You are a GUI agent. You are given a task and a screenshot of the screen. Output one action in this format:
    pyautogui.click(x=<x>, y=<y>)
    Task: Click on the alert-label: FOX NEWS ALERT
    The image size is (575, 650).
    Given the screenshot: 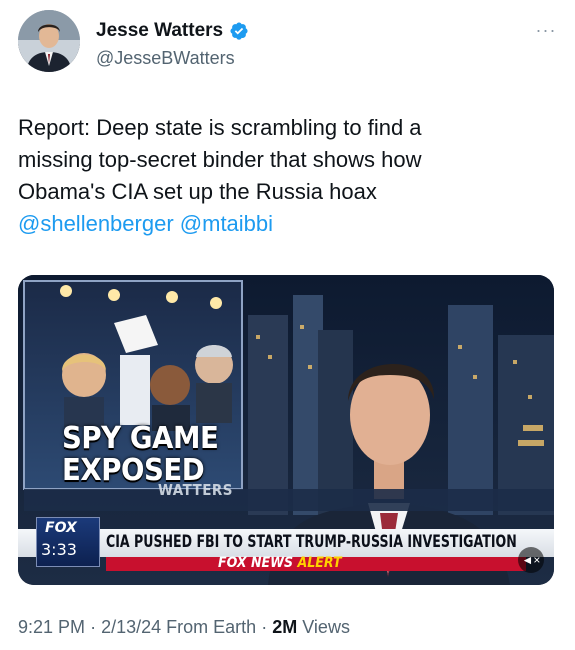 What is the action you would take?
    pyautogui.click(x=280, y=563)
    